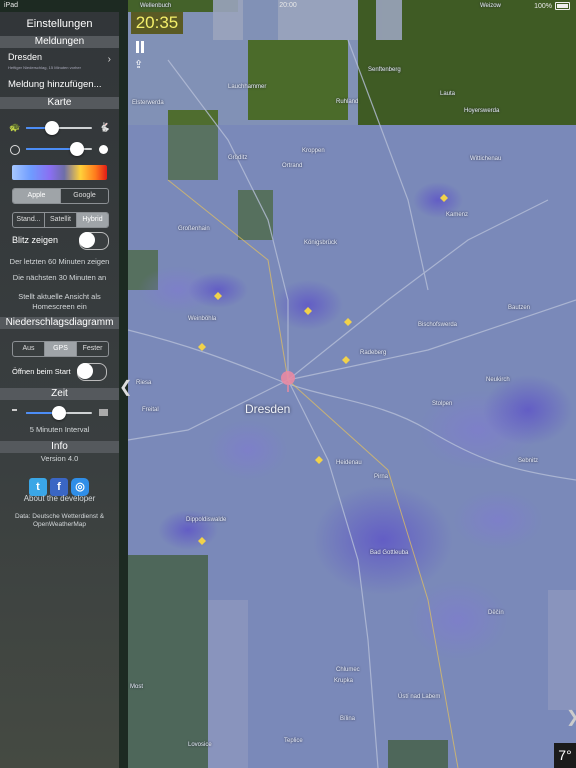 Image resolution: width=576 pixels, height=768 pixels. I want to click on place-label: Bautzen, so click(519, 308).